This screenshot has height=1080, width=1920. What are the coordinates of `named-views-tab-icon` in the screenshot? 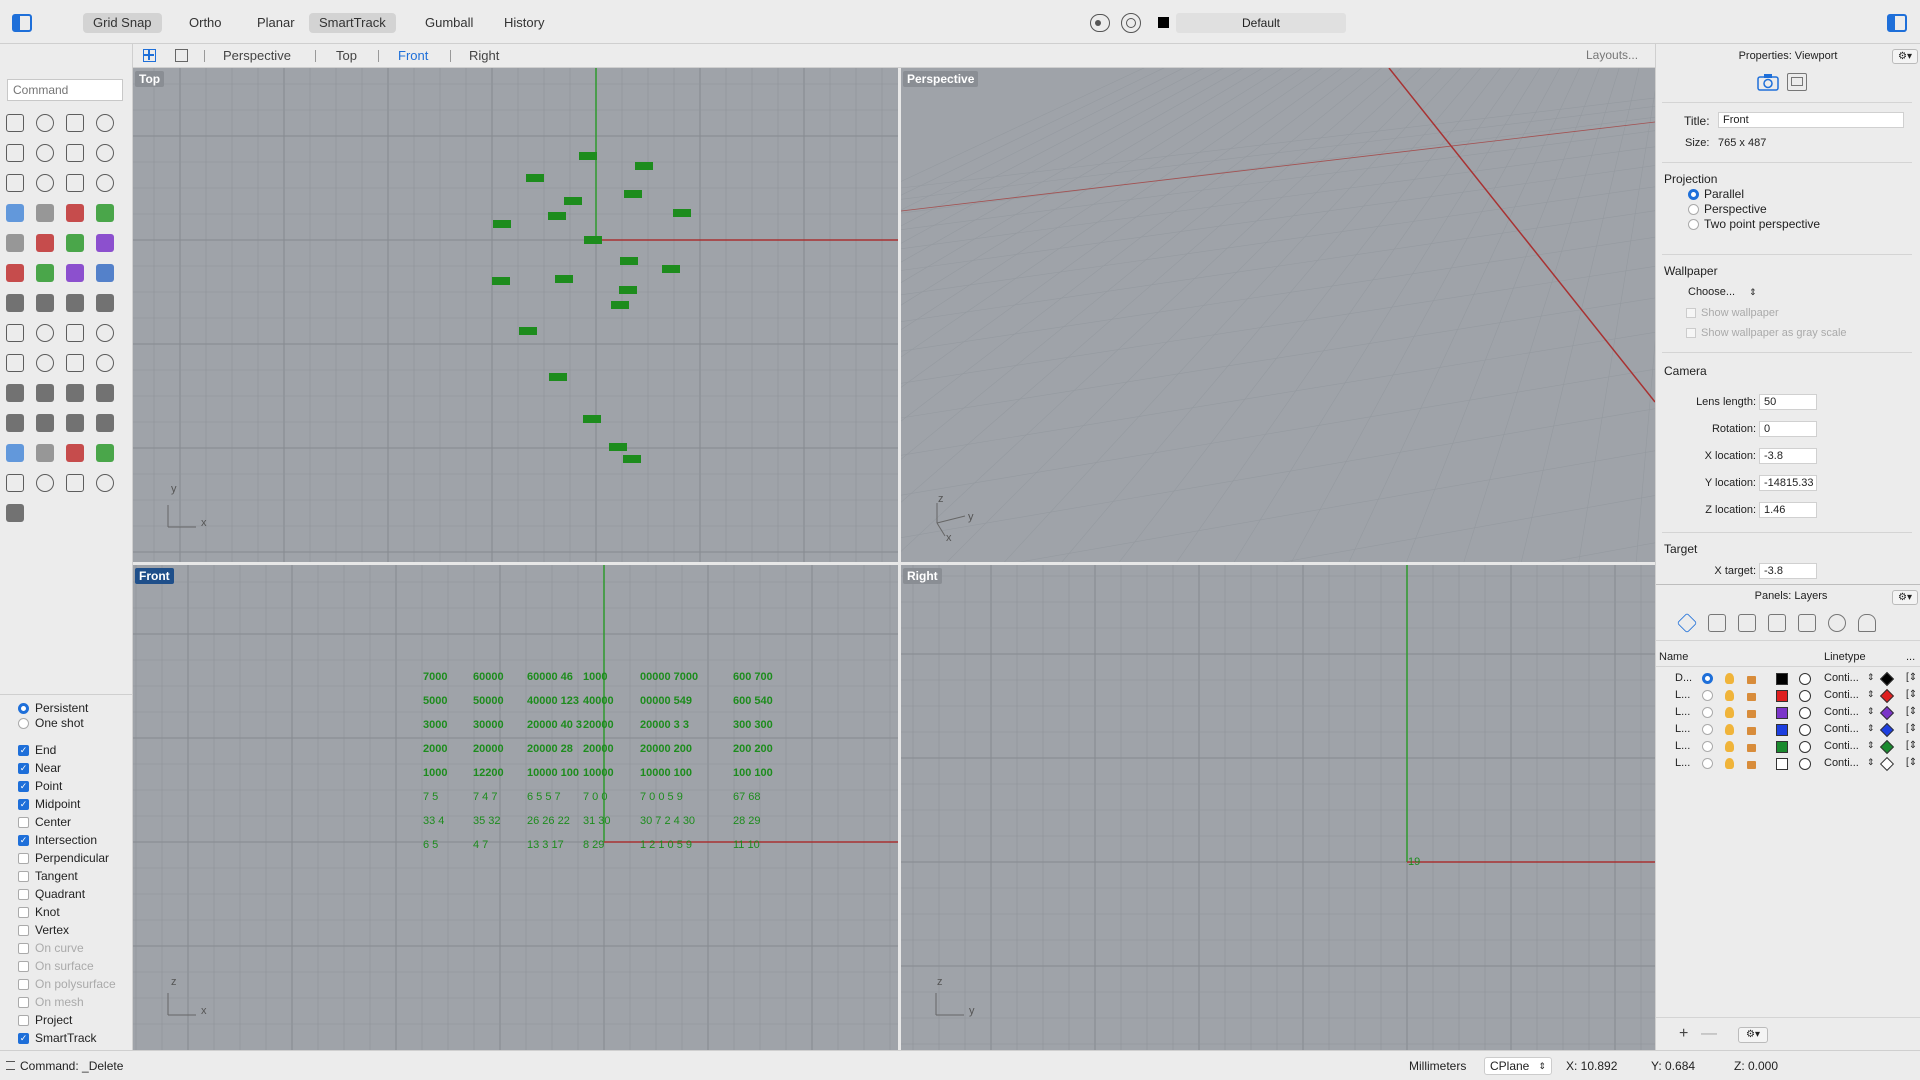 It's located at (1777, 623).